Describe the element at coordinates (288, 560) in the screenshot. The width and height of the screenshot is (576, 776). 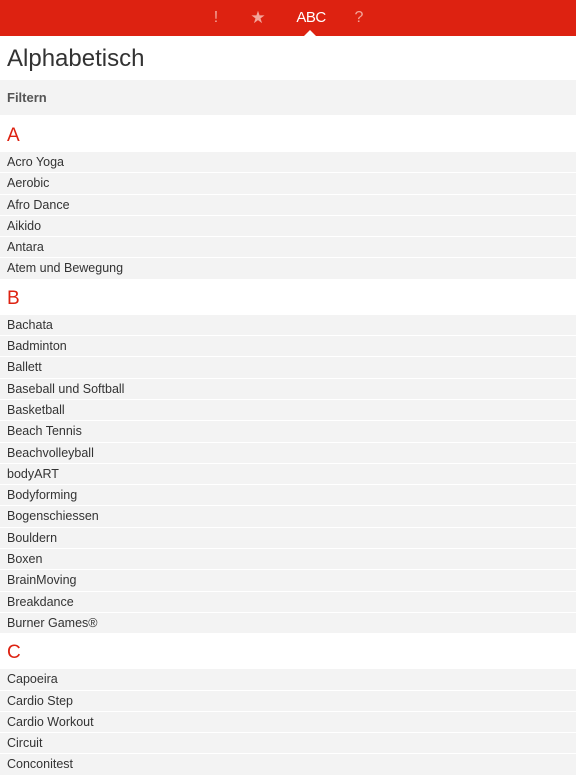
I see `list-item: Boxen` at that location.